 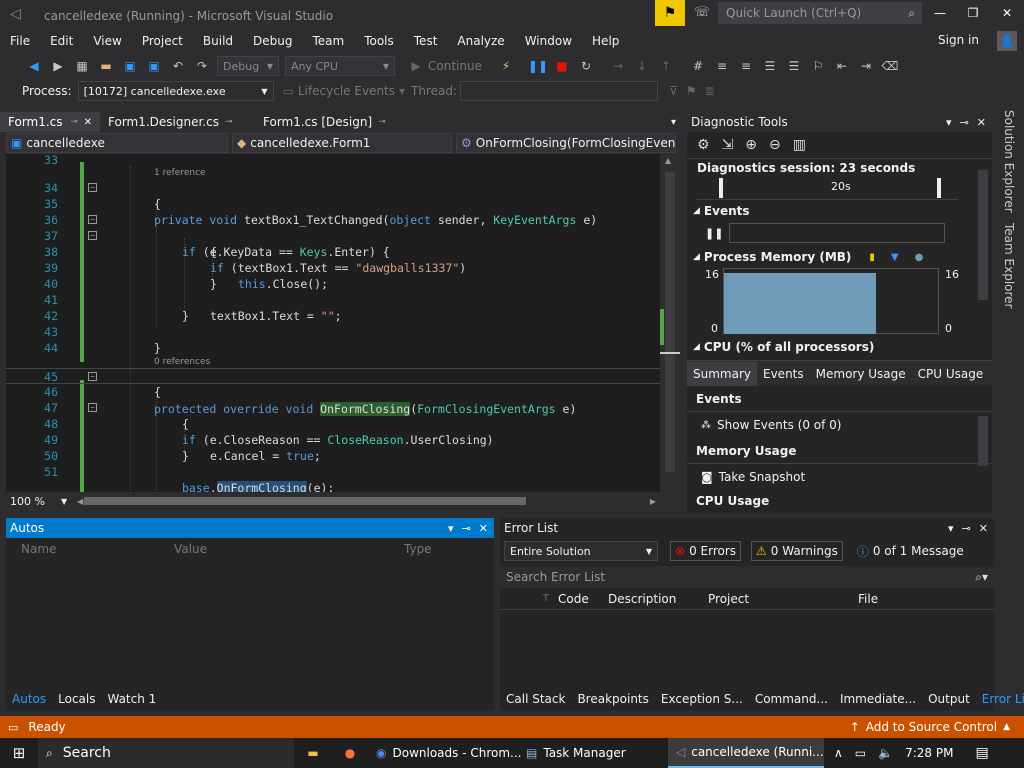 I want to click on feedback-icon: ☏, so click(x=702, y=12).